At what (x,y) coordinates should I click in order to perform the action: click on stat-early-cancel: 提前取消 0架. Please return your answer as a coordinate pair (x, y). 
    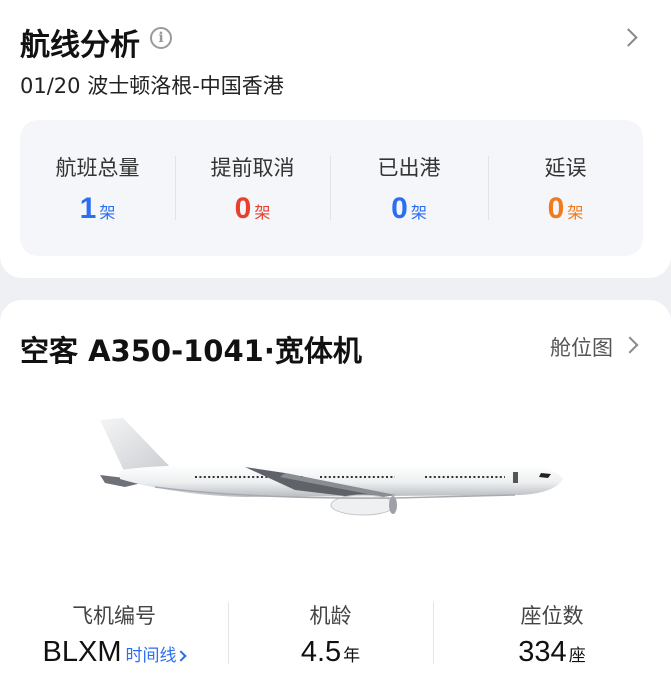
    Looking at the image, I should click on (252, 188).